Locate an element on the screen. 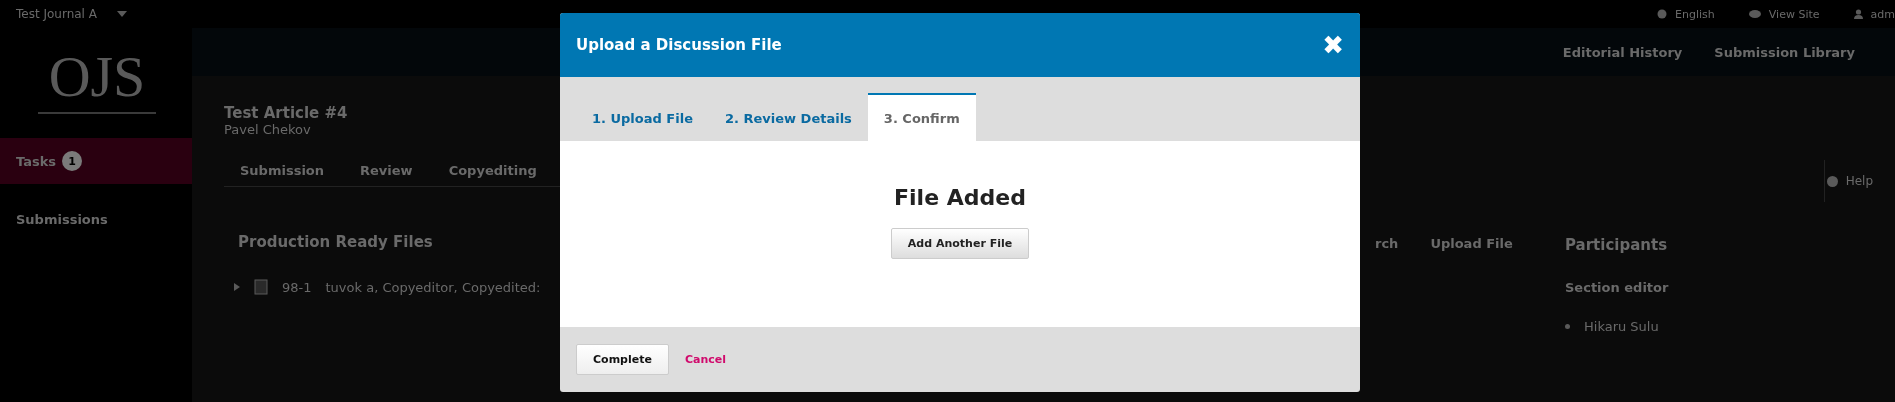 This screenshot has width=1895, height=402. stage-tab: Submission is located at coordinates (282, 170).